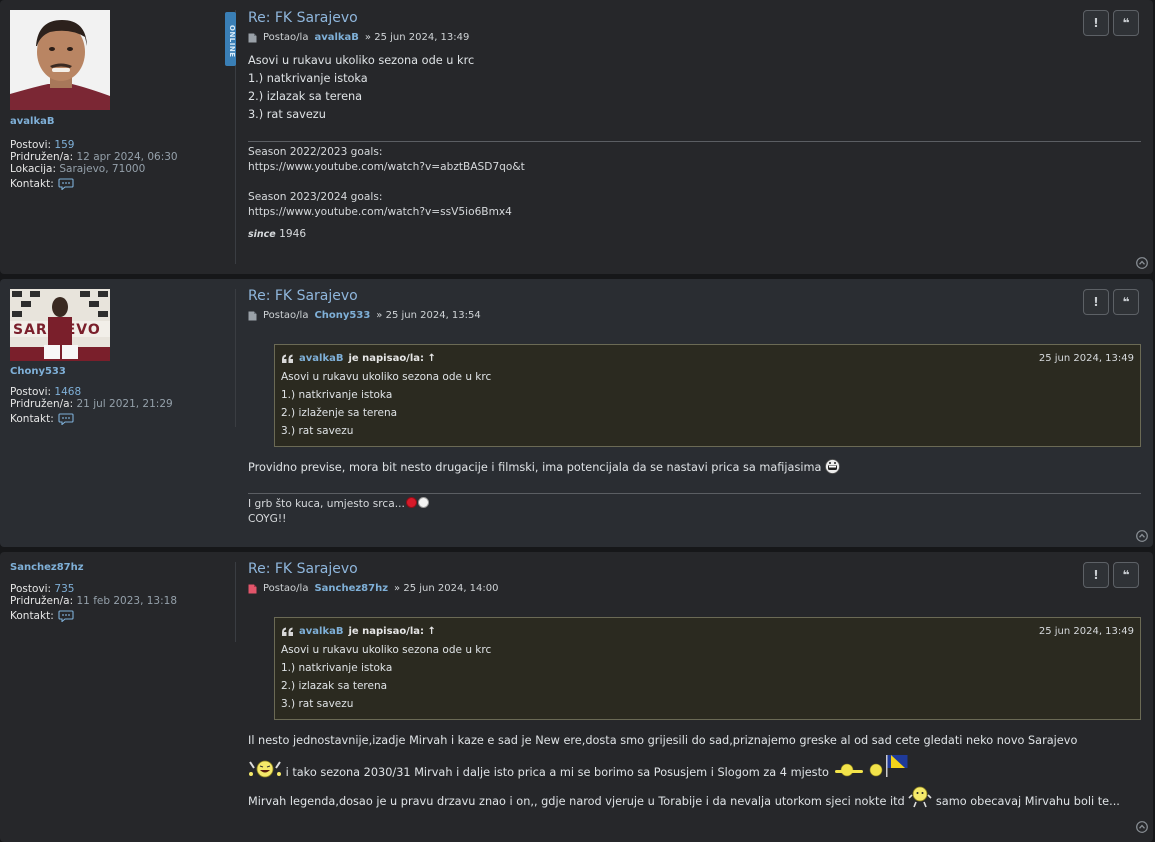 This screenshot has width=1155, height=842. I want to click on quote-line: Asovi u rukavu ukoliko sezona ode u krc, so click(386, 377).